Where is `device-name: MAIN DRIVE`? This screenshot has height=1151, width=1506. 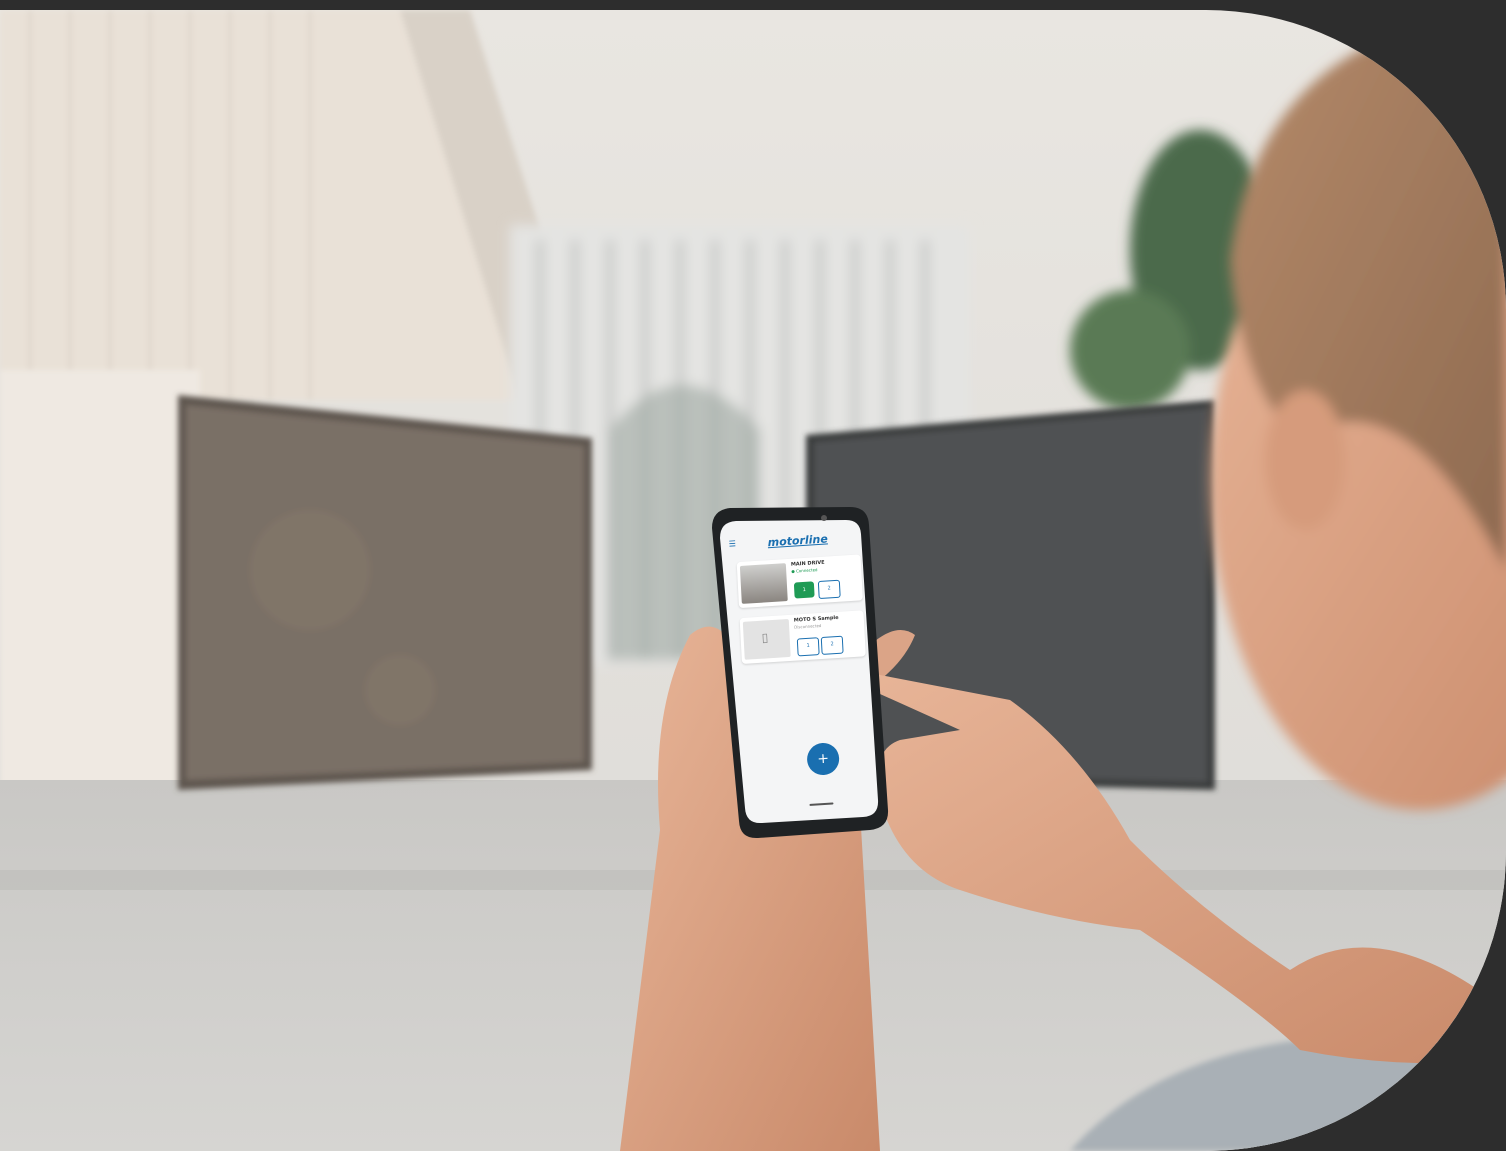 device-name: MAIN DRIVE is located at coordinates (807, 563).